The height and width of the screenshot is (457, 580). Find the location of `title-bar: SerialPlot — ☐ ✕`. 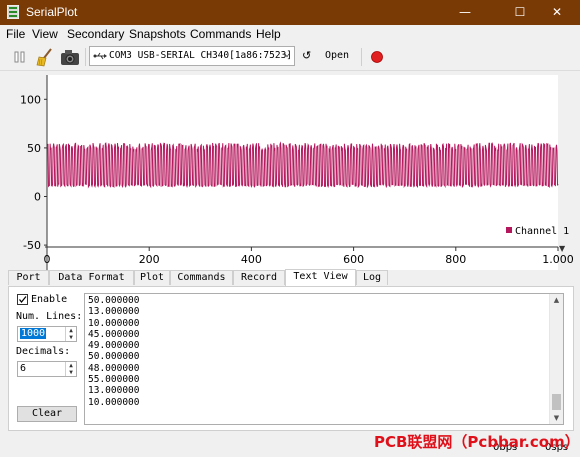

title-bar: SerialPlot — ☐ ✕ is located at coordinates (290, 12).